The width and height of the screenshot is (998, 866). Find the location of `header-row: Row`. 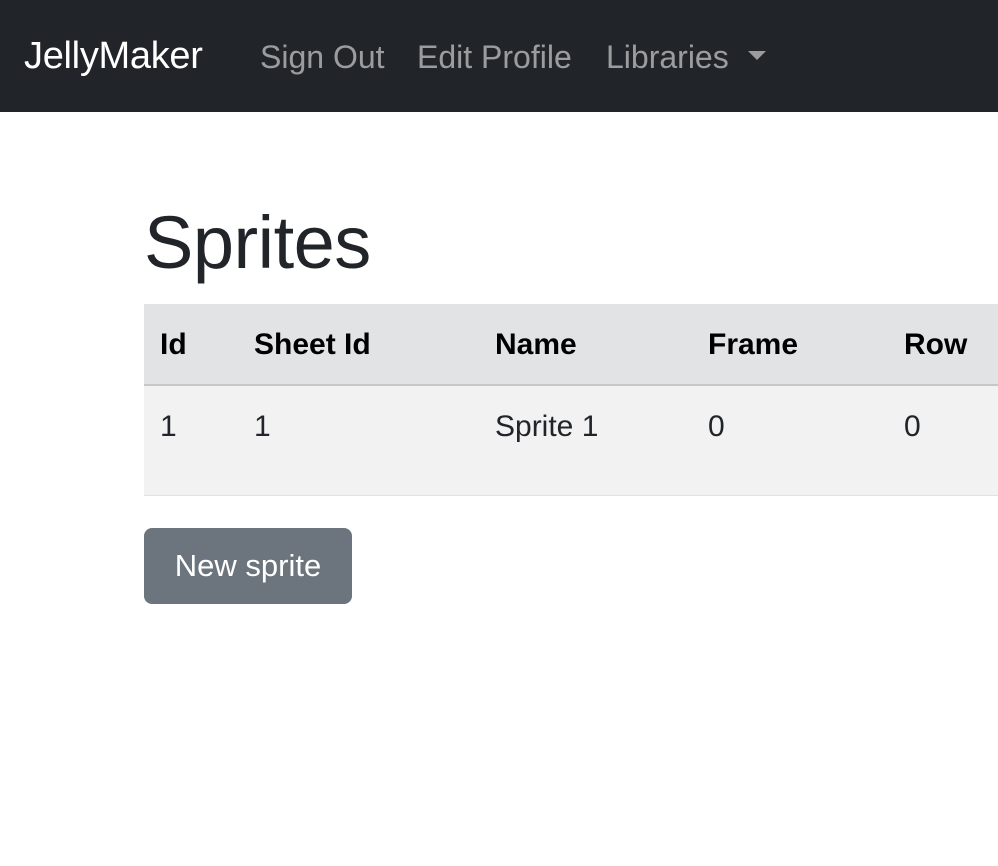

header-row: Row is located at coordinates (936, 344).